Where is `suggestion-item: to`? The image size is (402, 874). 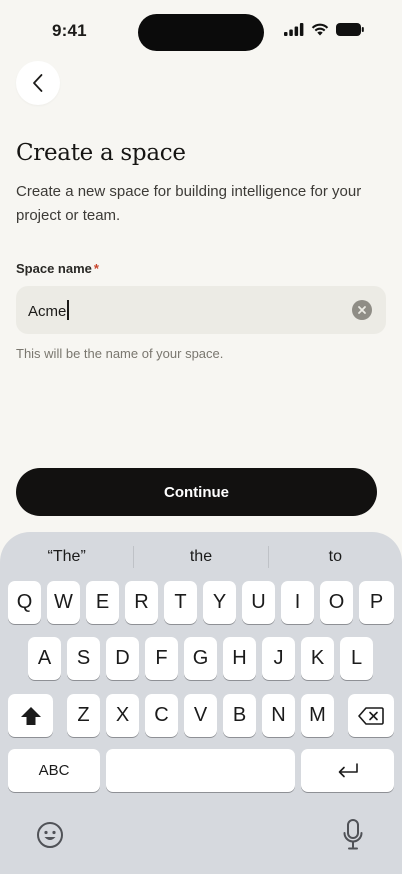 suggestion-item: to is located at coordinates (335, 557).